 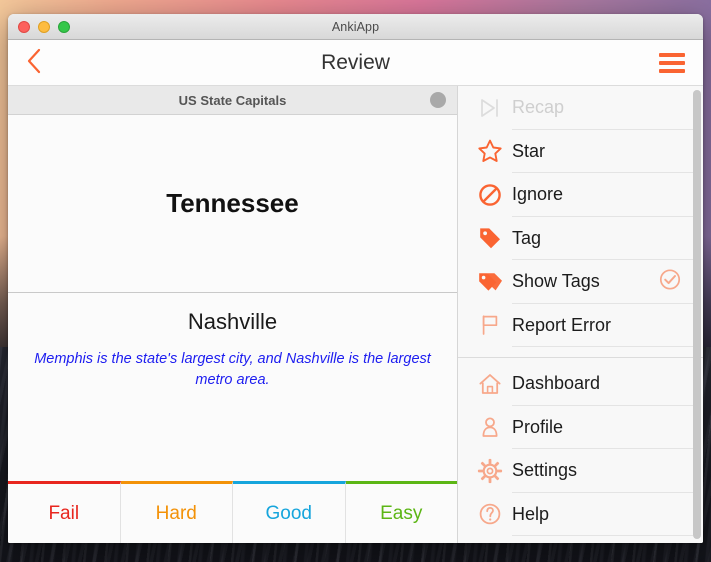 What do you see at coordinates (602, 471) in the screenshot?
I see `menu-item-label: Settings` at bounding box center [602, 471].